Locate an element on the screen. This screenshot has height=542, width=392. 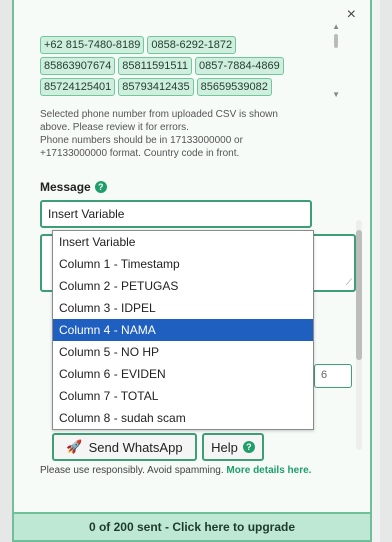
send-whatsapp-button: 🚀 Send WhatsApp is located at coordinates (124, 447).